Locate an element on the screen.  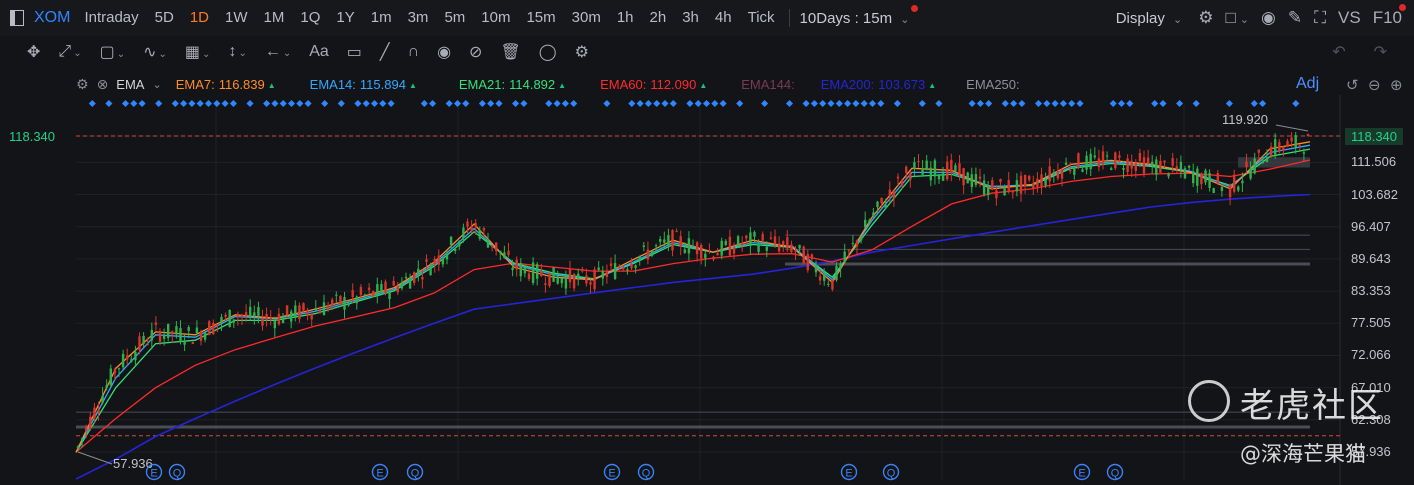
vs-compare-button: VS is located at coordinates (1349, 18).